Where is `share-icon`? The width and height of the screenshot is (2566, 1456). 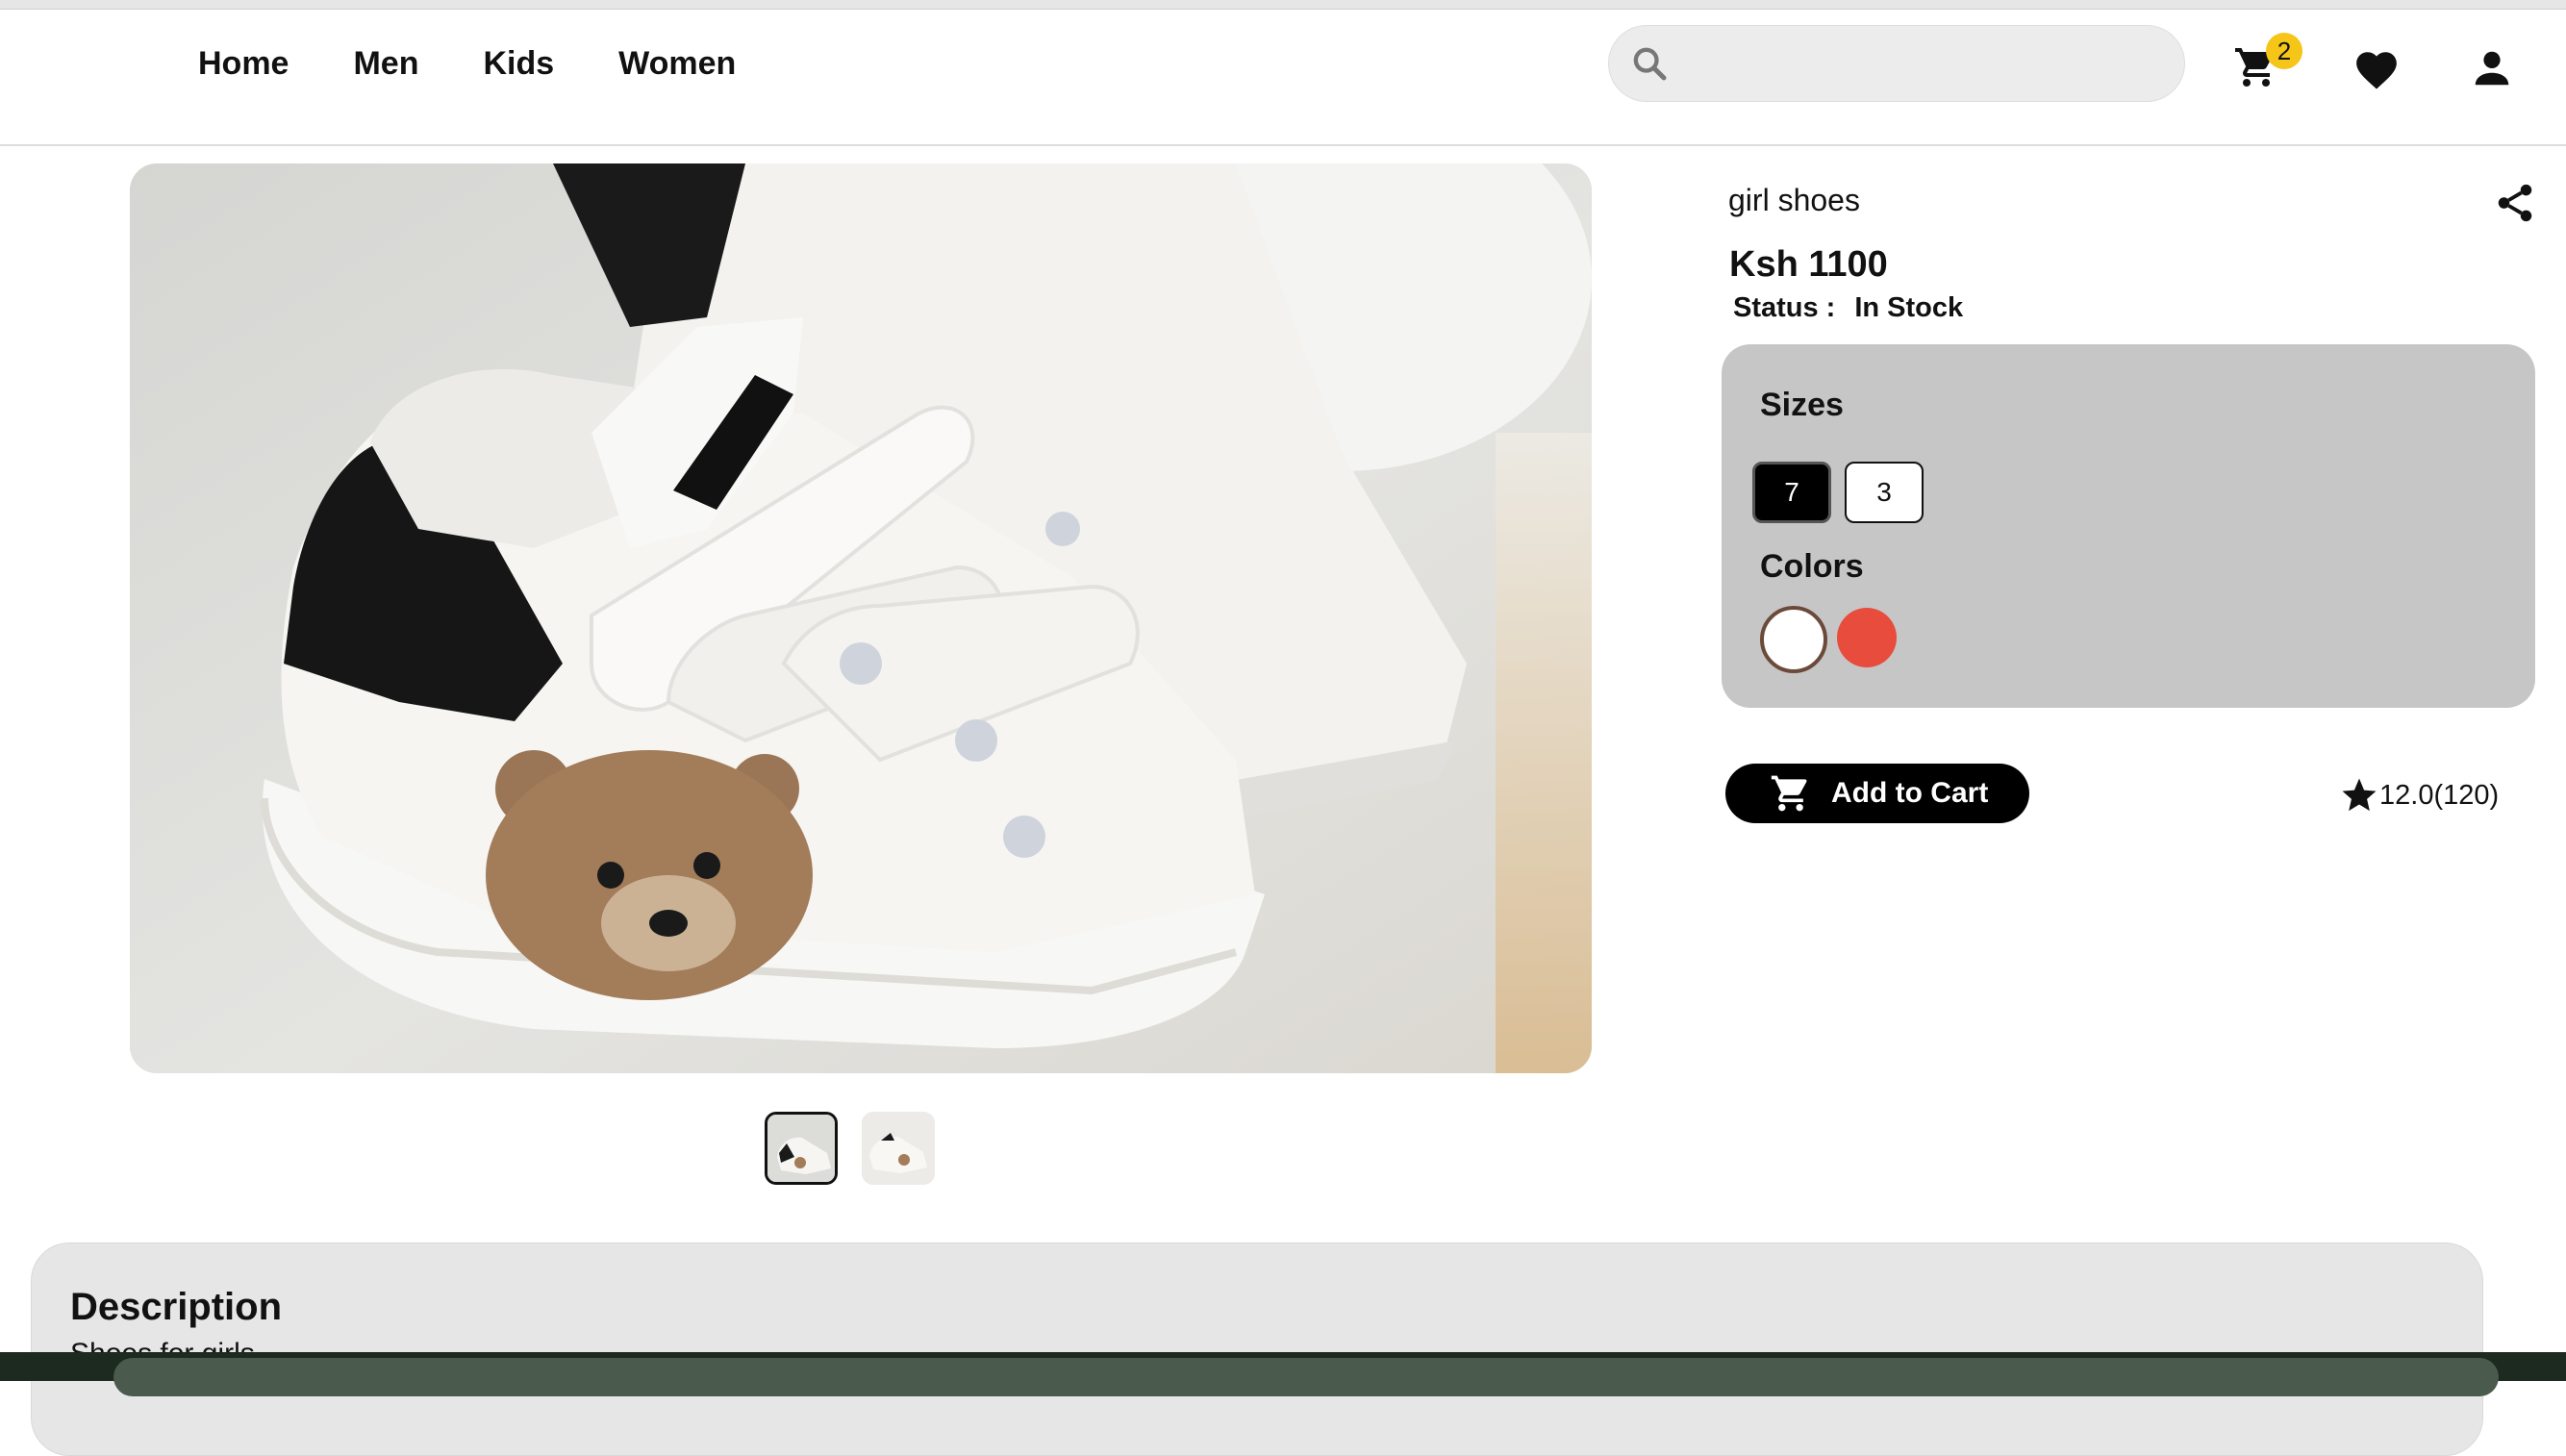 share-icon is located at coordinates (2515, 203).